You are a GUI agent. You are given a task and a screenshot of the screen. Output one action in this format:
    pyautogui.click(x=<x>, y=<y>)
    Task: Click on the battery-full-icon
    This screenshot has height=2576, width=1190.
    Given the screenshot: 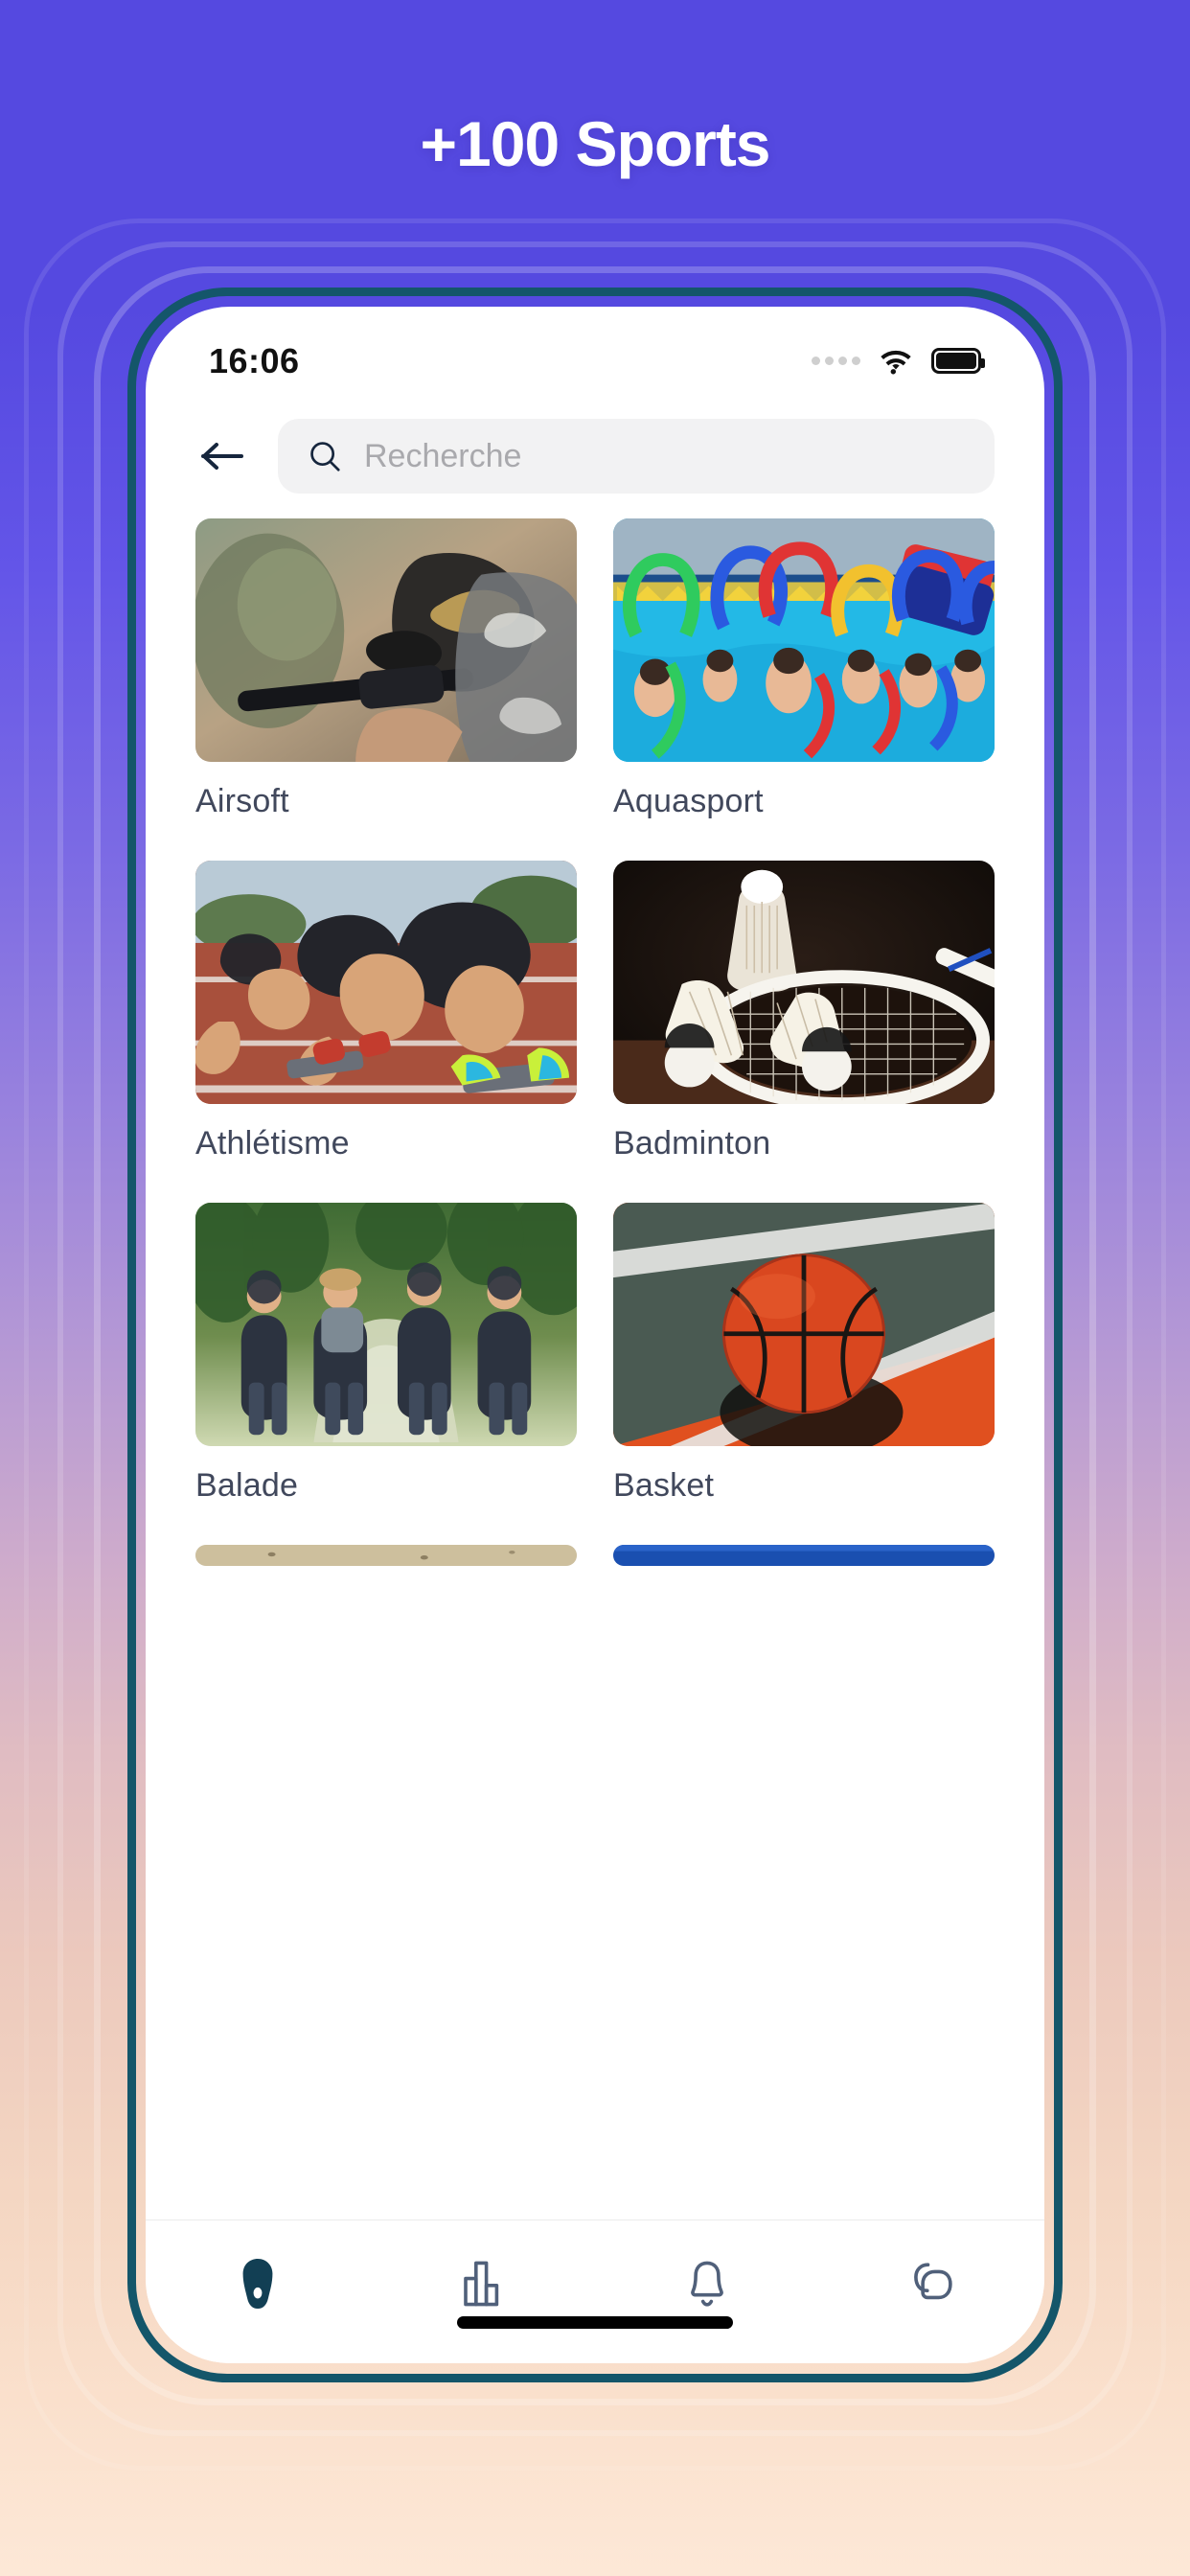 What is the action you would take?
    pyautogui.click(x=958, y=361)
    